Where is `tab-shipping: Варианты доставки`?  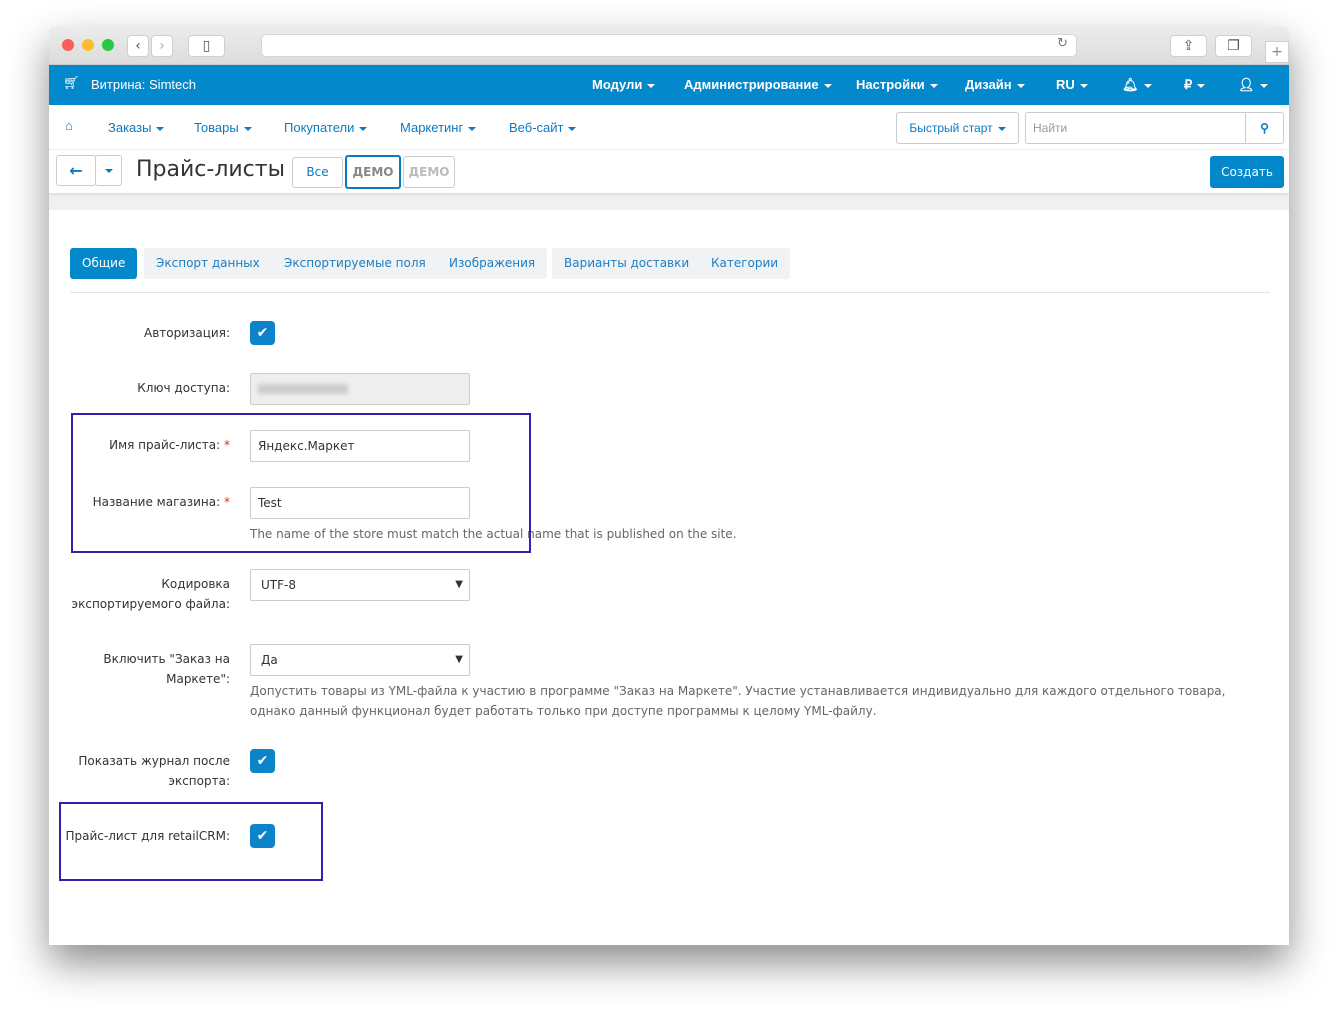
tab-shipping: Варианты доставки is located at coordinates (627, 263).